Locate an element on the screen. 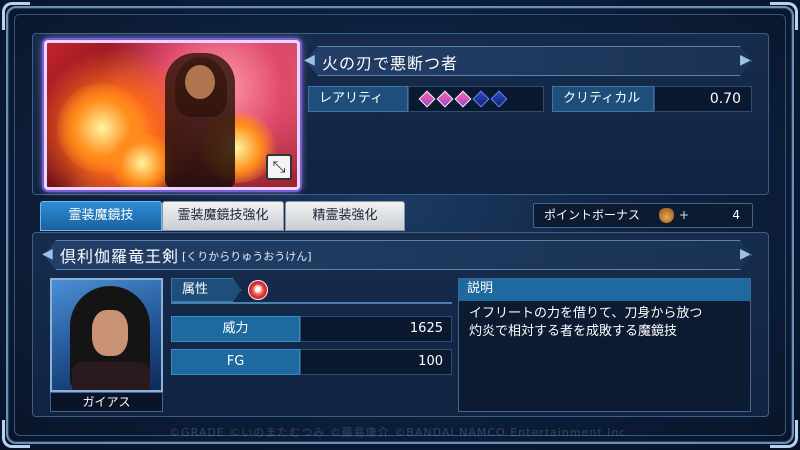 The height and width of the screenshot is (450, 800). power-value: 1625 is located at coordinates (376, 329).